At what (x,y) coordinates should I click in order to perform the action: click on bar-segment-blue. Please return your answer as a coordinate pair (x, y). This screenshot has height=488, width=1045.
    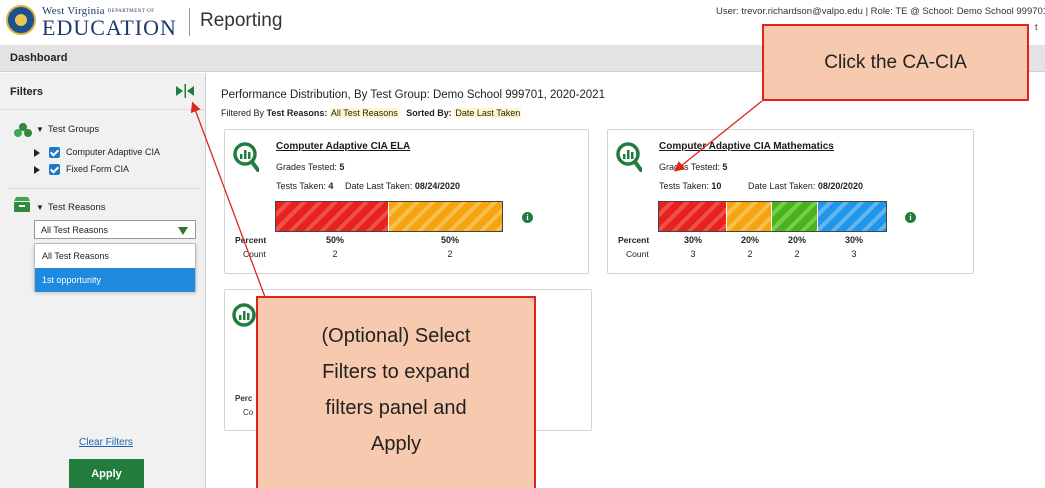
    Looking at the image, I should click on (851, 216).